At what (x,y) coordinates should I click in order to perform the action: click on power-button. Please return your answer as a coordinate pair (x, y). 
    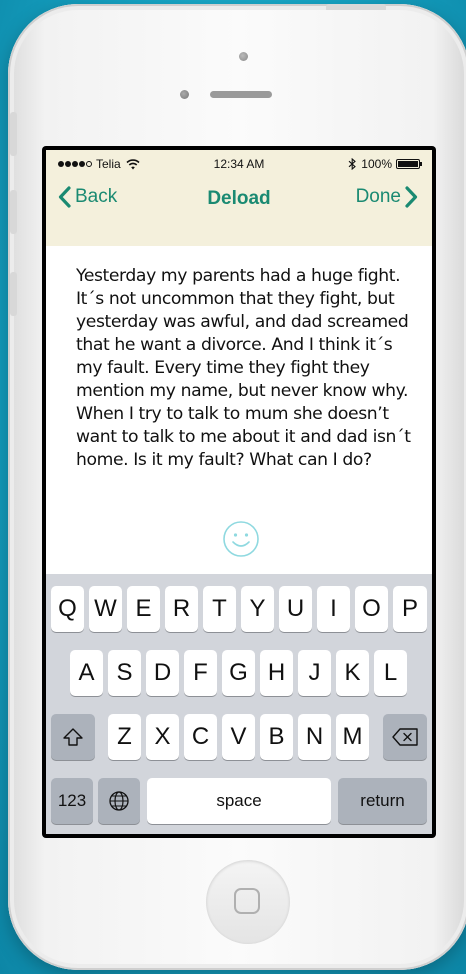
    Looking at the image, I should click on (356, 7).